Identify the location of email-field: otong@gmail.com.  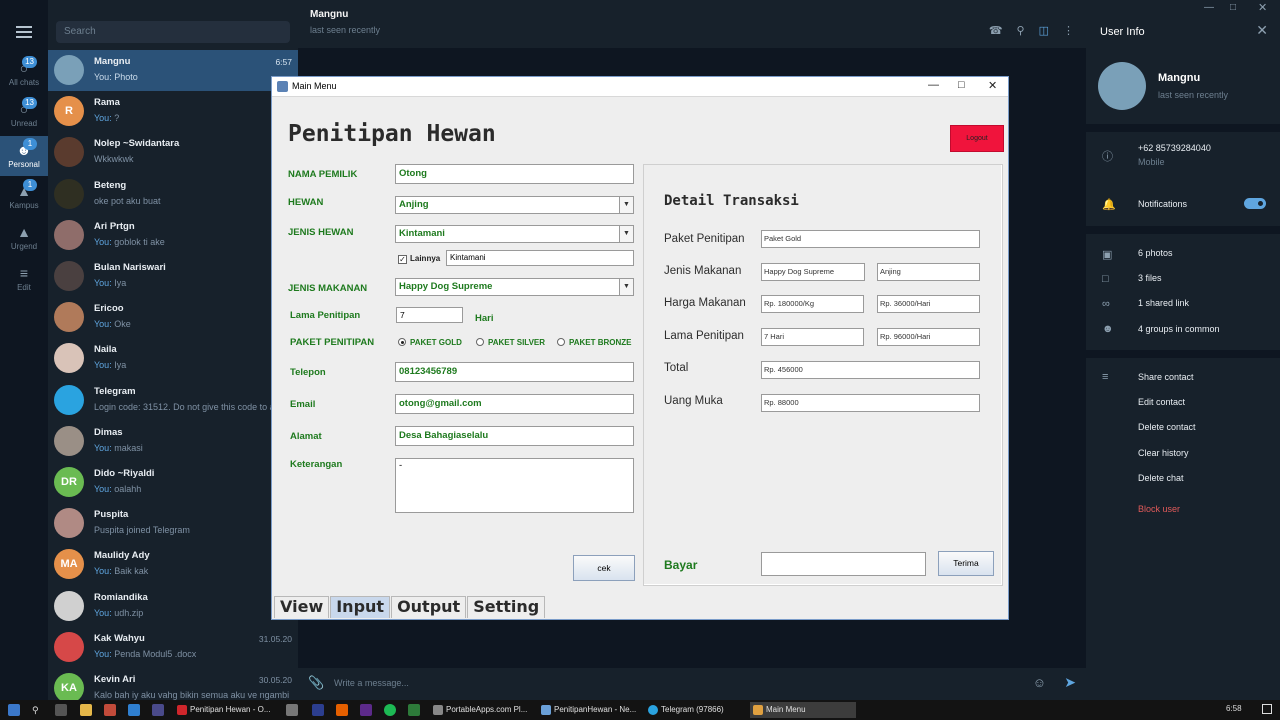
(514, 404).